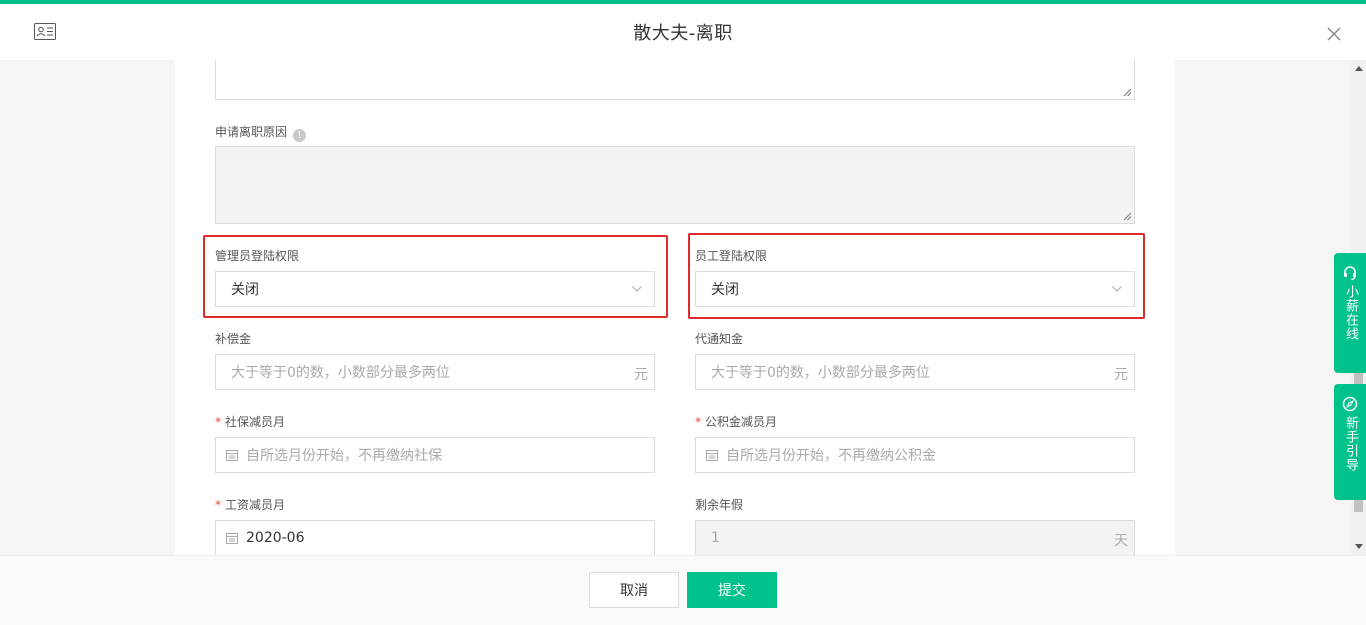 The image size is (1366, 625). What do you see at coordinates (725, 290) in the screenshot?
I see `staff-login-value: 关闭` at bounding box center [725, 290].